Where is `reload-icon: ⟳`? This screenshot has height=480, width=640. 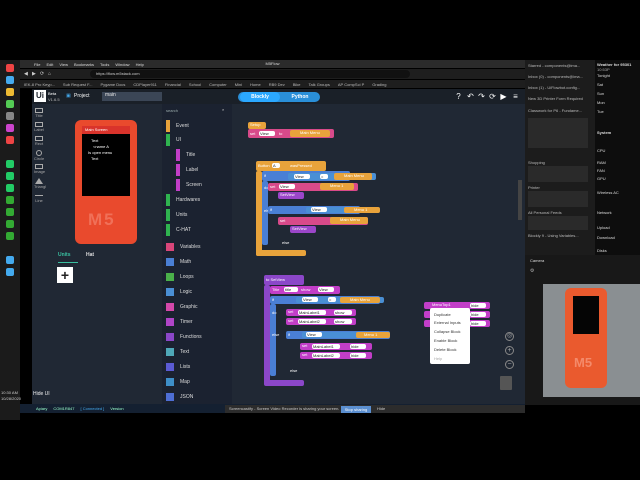 reload-icon: ⟳ is located at coordinates (42, 74).